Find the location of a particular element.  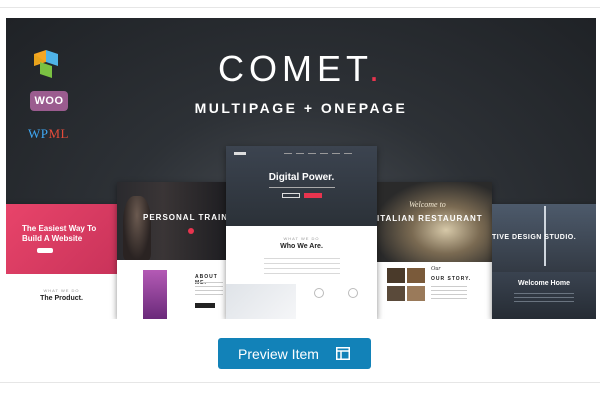

trainer-body: ABOUT ME. is located at coordinates (174, 289).